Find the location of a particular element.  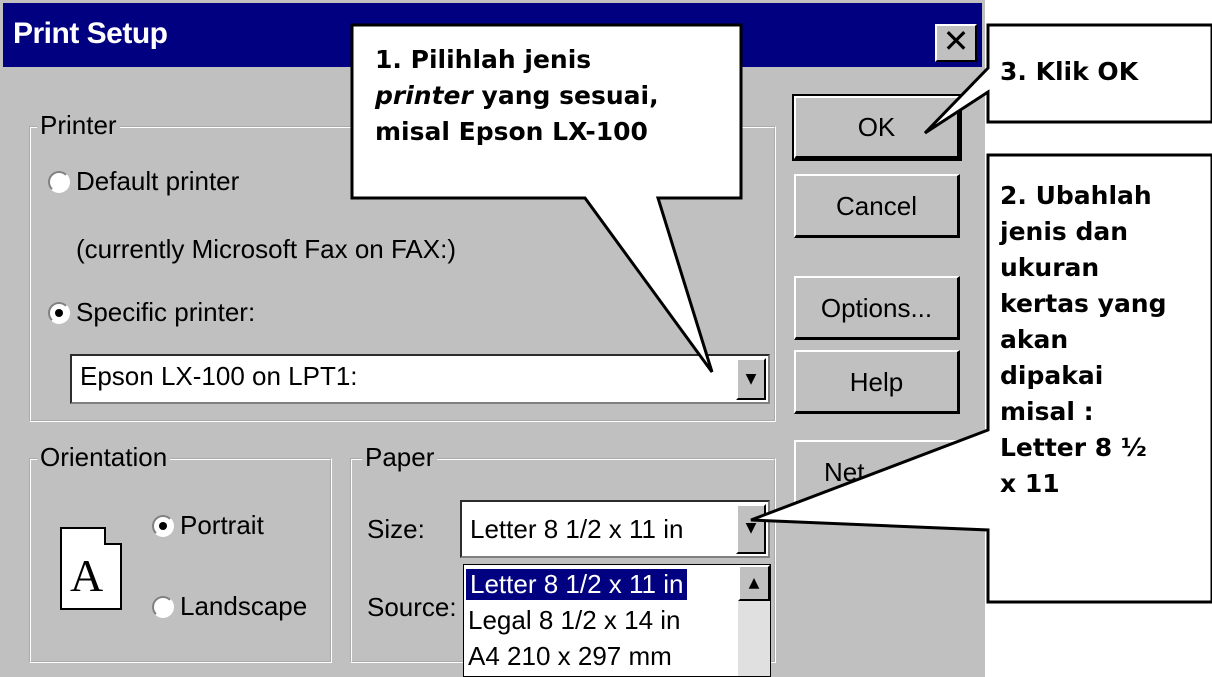

callout1-line3: misal Epson LX-100 is located at coordinates (511, 131).